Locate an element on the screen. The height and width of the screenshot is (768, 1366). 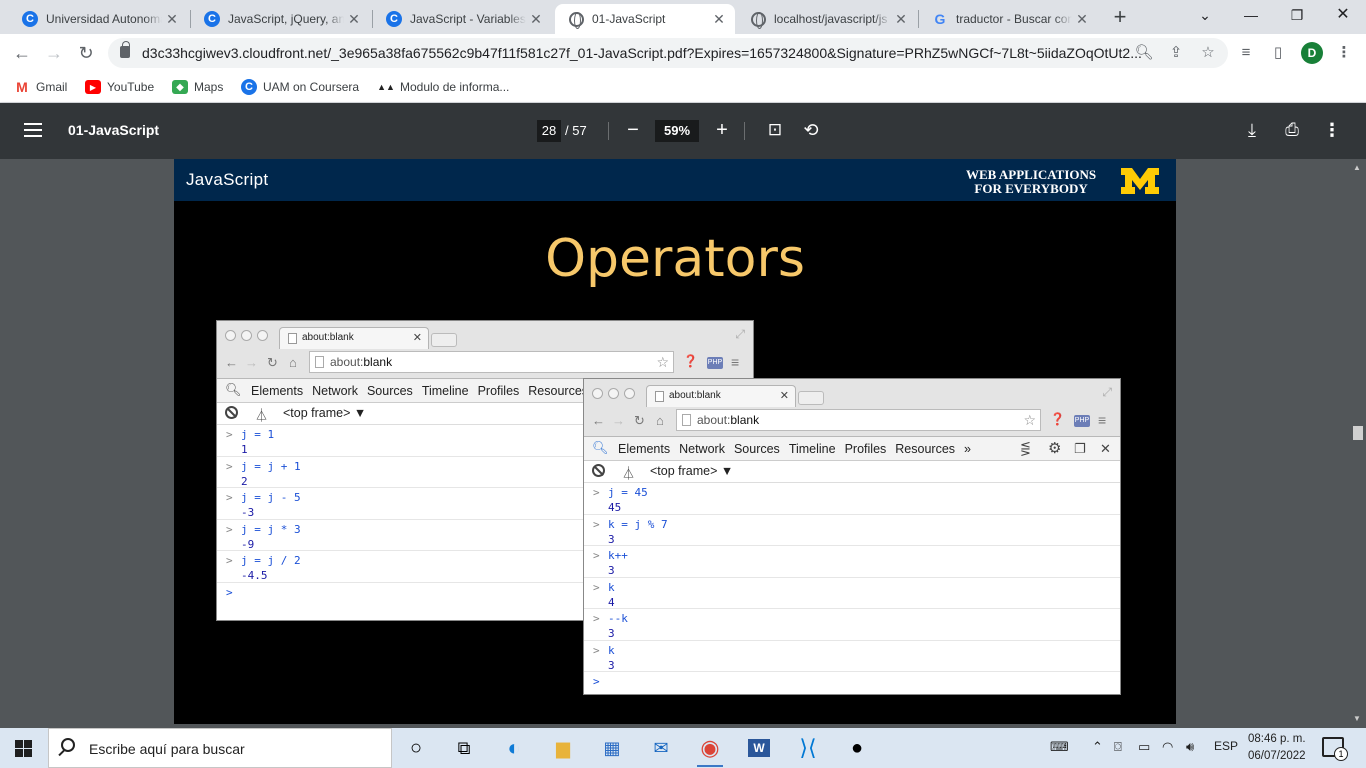
side-panel-icon: ▯ is located at coordinates (1278, 53).